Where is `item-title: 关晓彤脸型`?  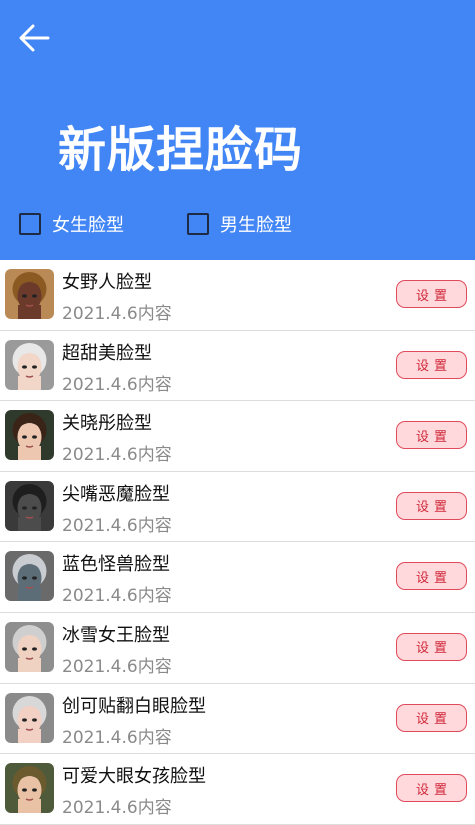
item-title: 关晓彤脸型 is located at coordinates (107, 424).